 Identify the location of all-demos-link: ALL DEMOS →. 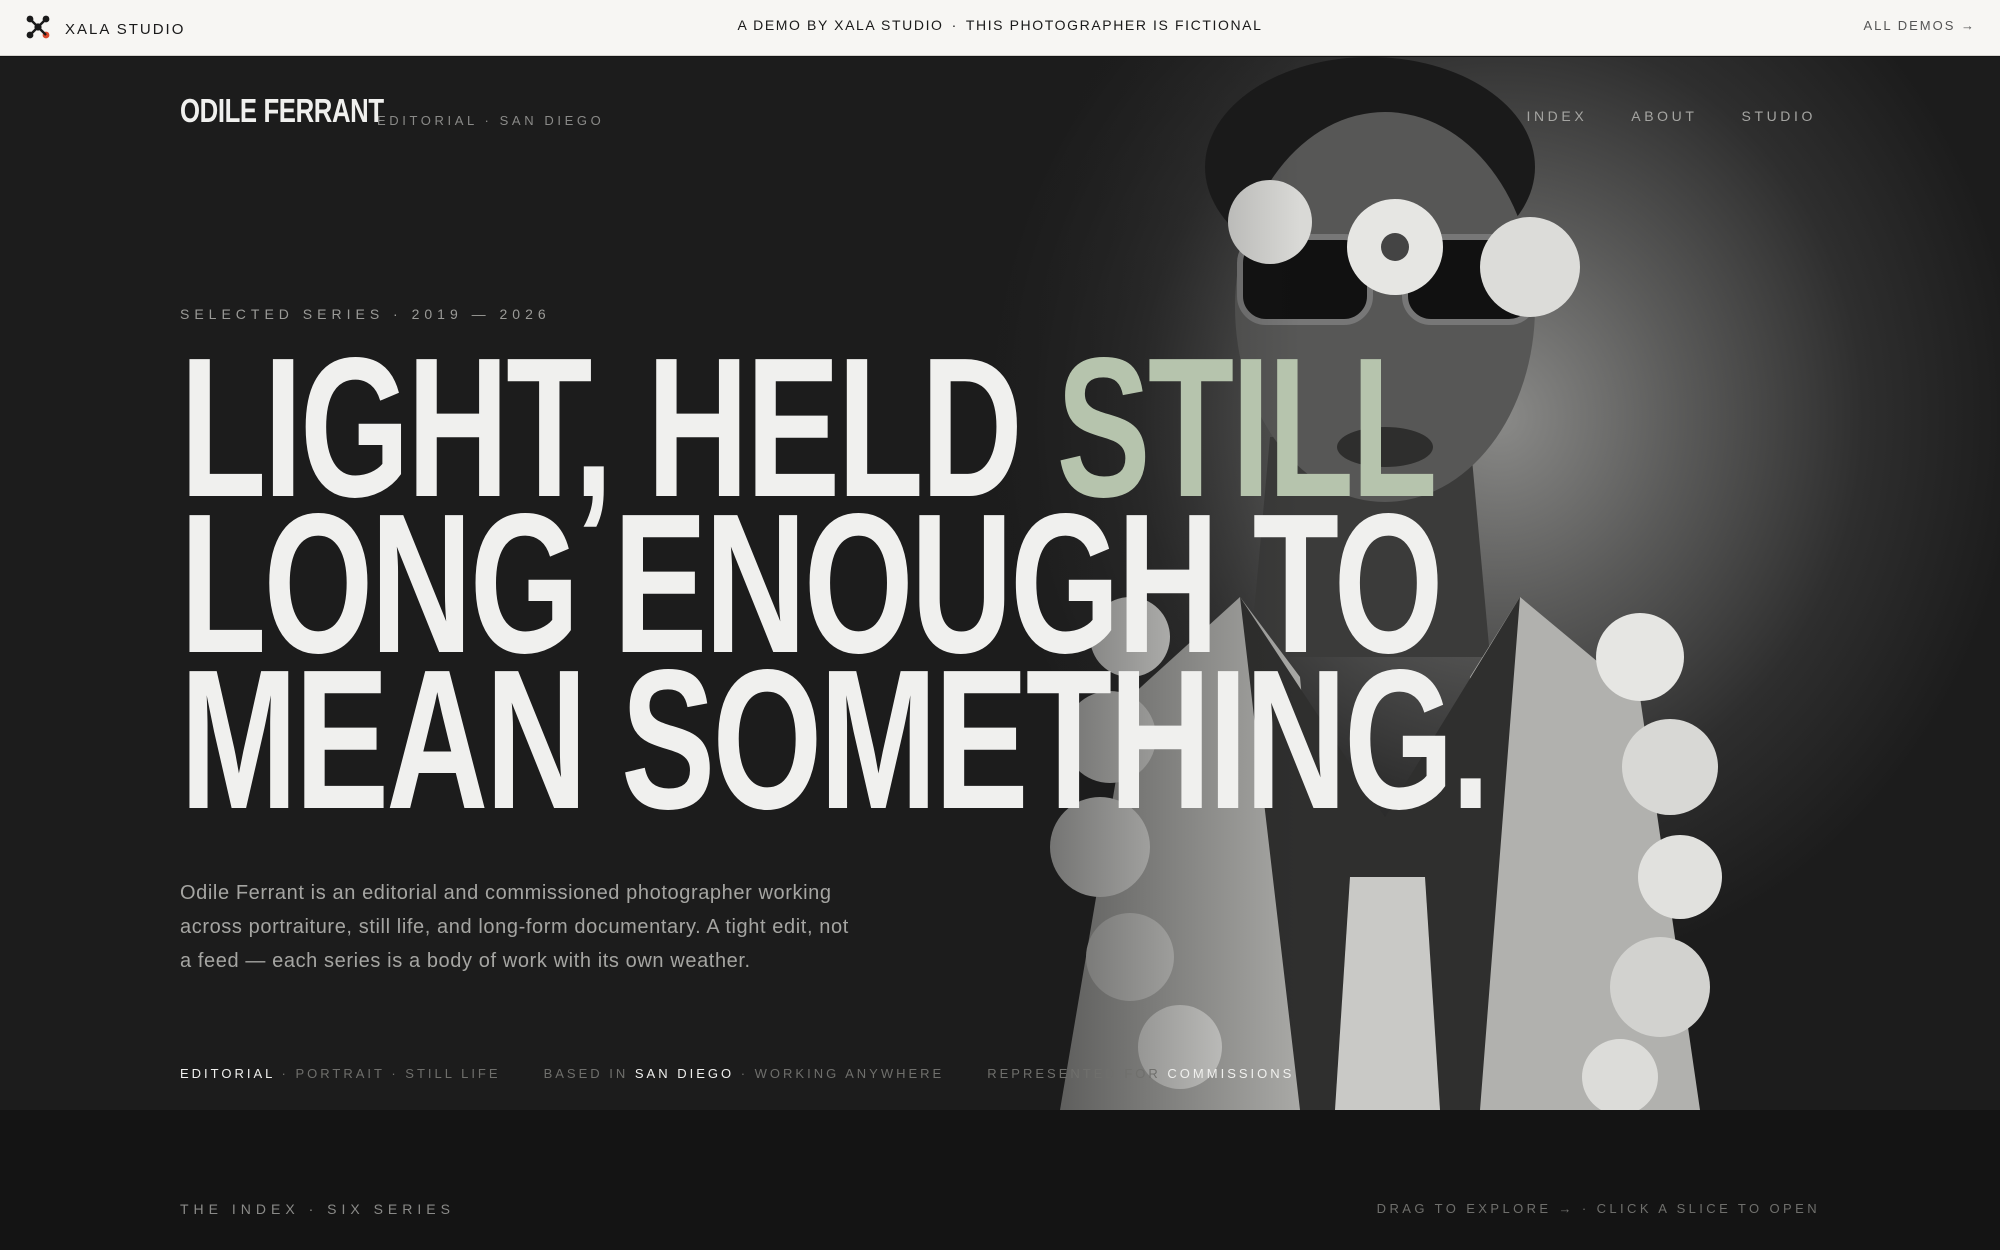
(1919, 25).